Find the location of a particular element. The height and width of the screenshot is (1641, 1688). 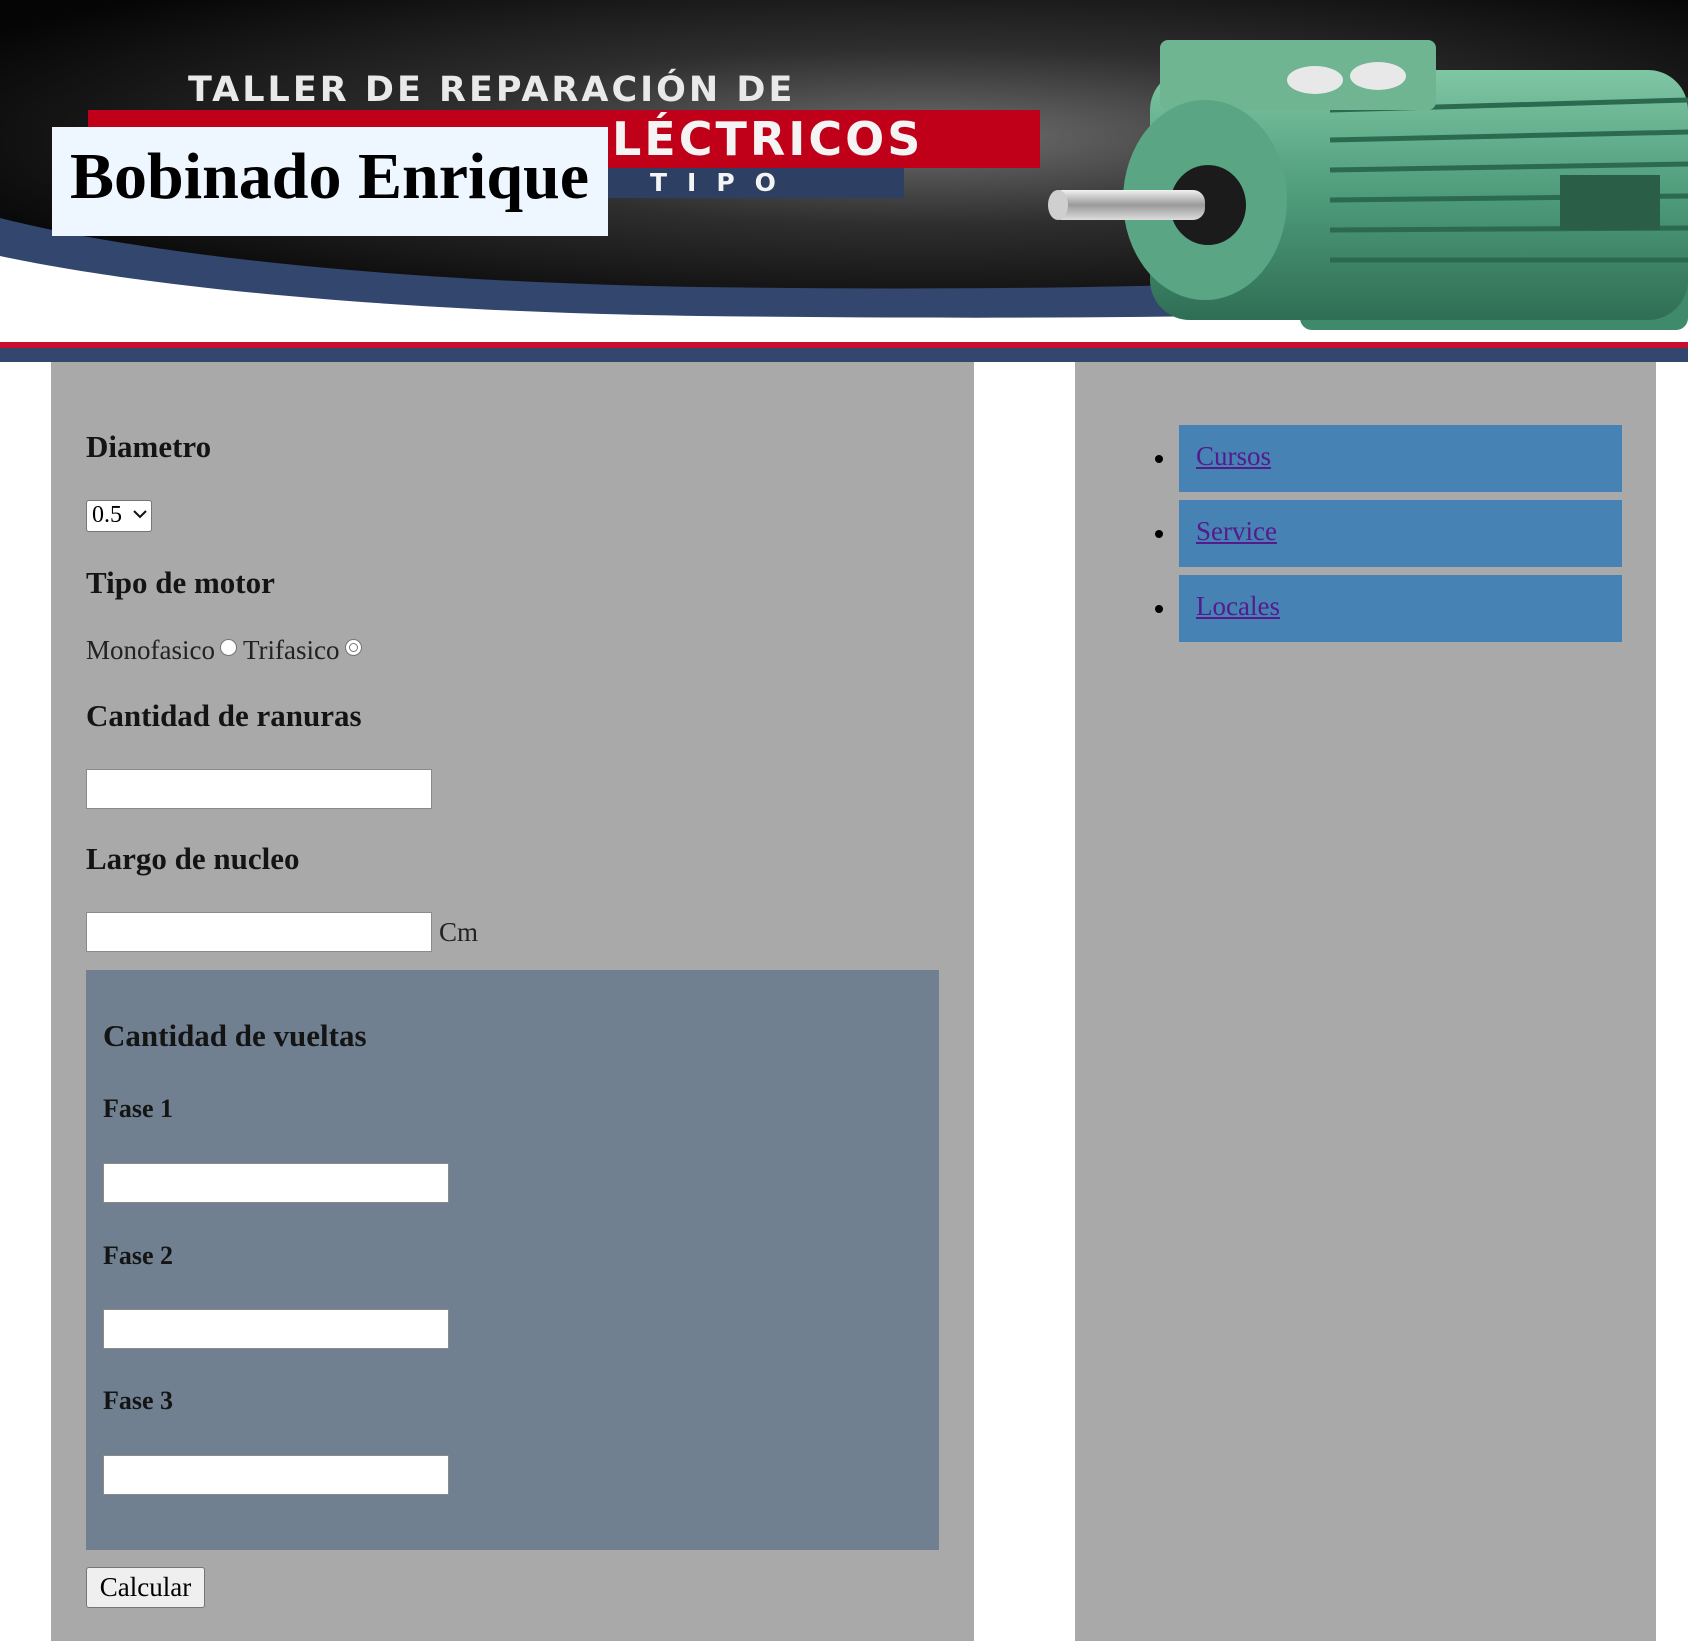

nav-link-locales: Locales is located at coordinates (1238, 606).